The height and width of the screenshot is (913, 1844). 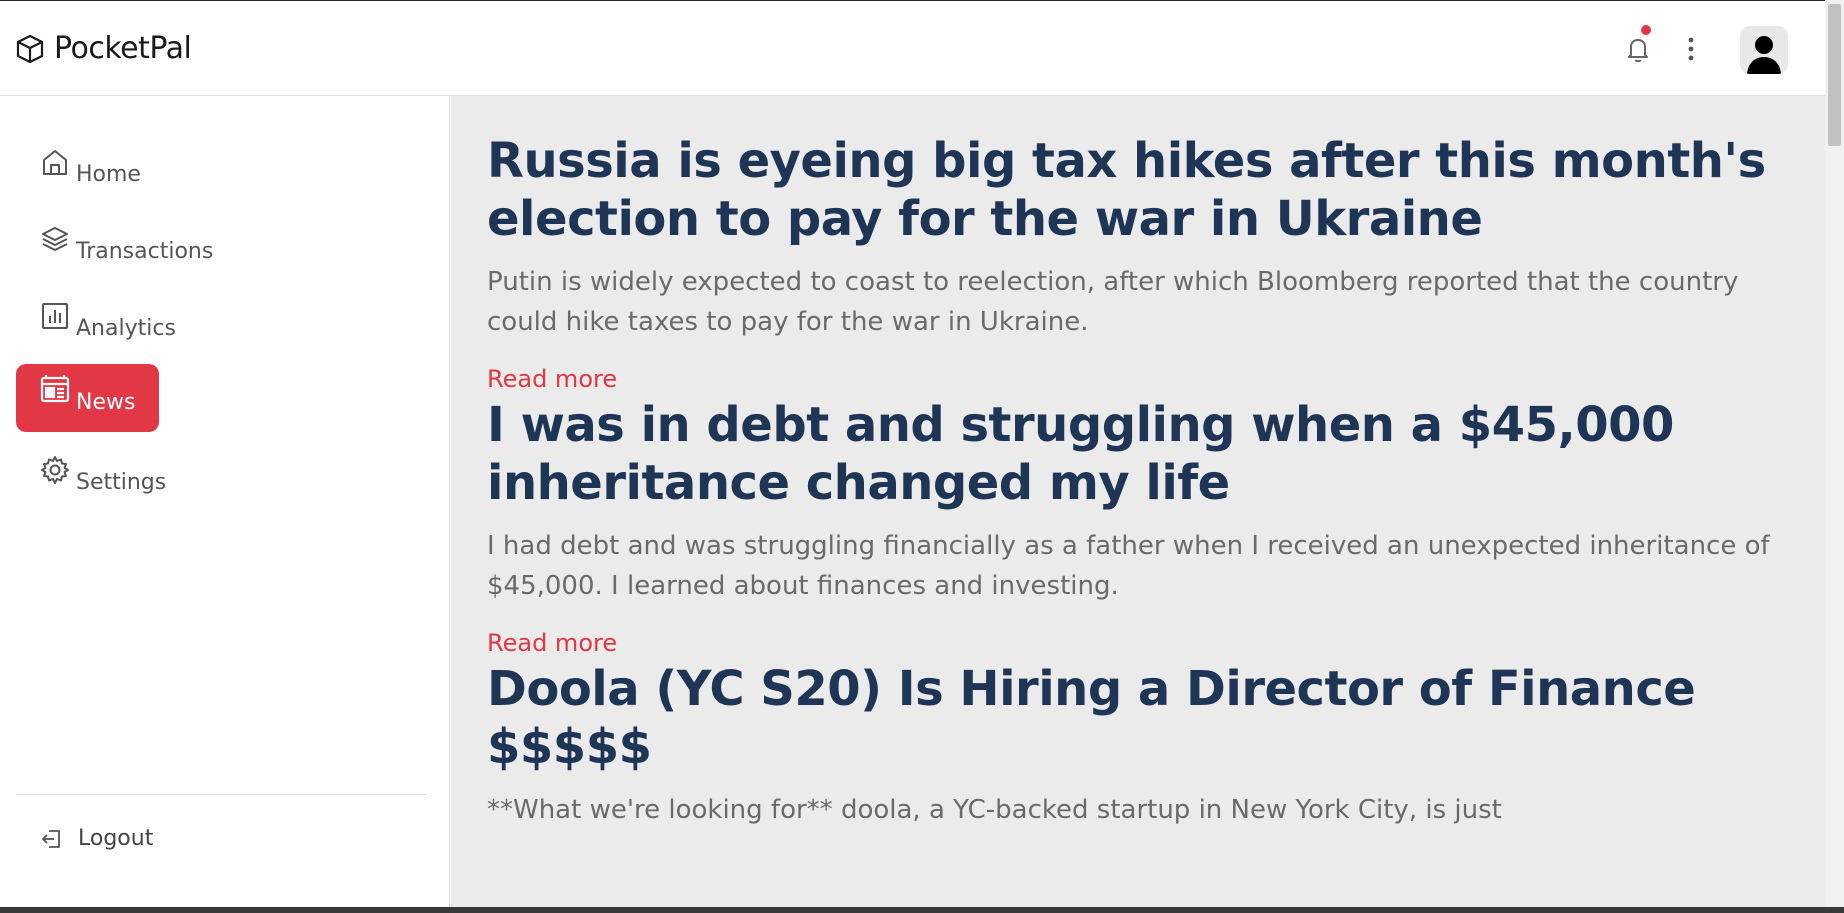 I want to click on more-vertical-icon, so click(x=1691, y=49).